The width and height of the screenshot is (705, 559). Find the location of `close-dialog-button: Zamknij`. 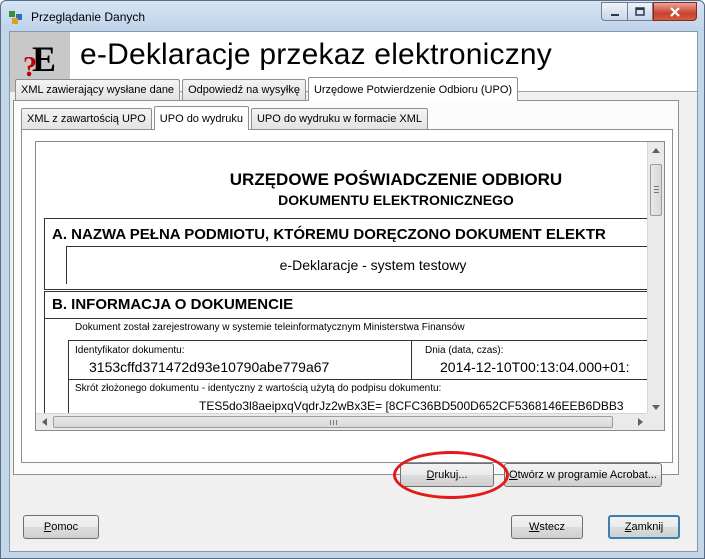

close-dialog-button: Zamknij is located at coordinates (644, 527).